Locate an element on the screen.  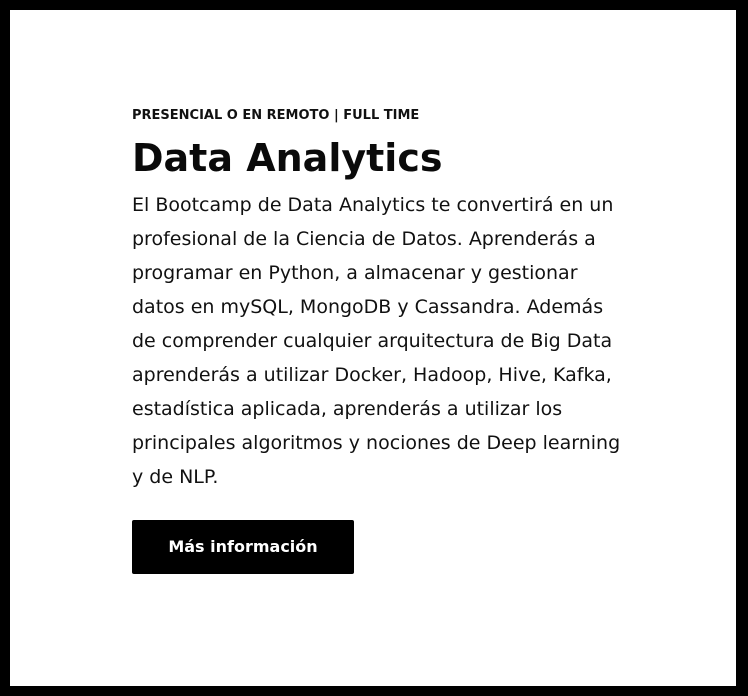
more-info-button: Más información is located at coordinates (243, 547).